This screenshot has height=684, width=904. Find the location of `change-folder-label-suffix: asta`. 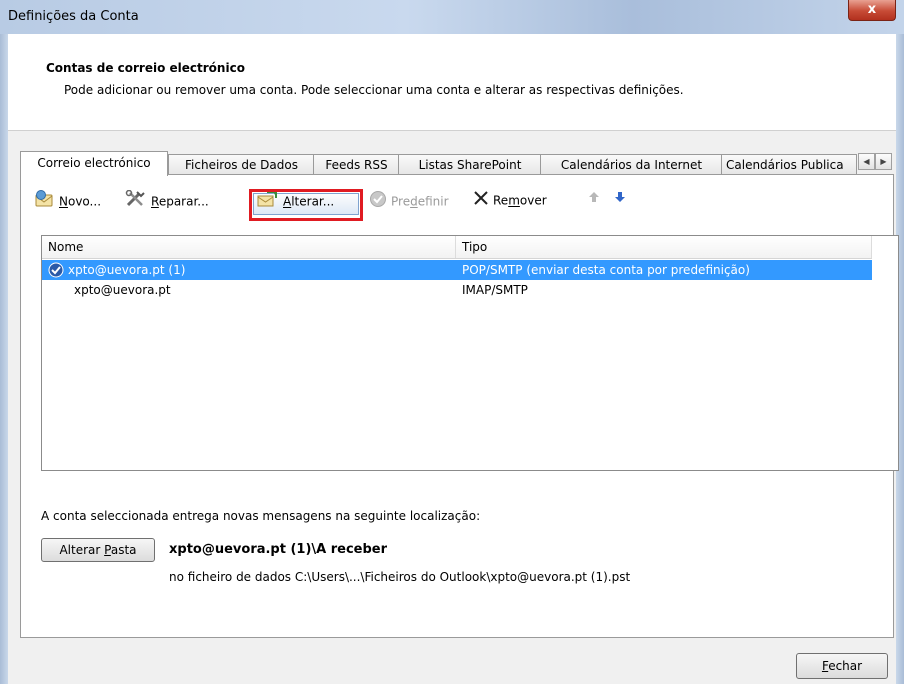

change-folder-label-suffix: asta is located at coordinates (123, 550).